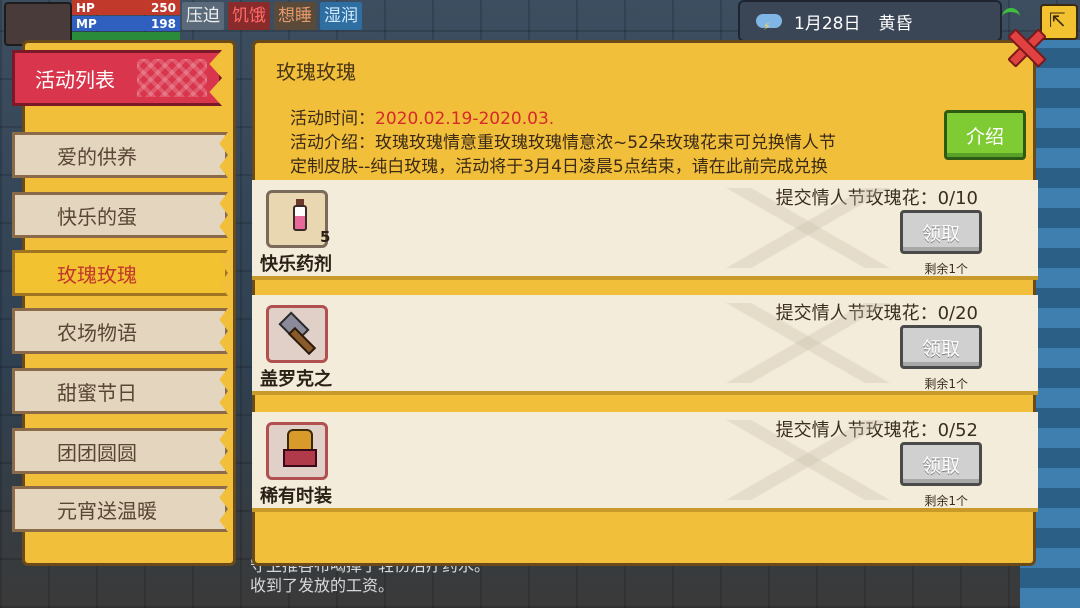  I want to click on item-name: 盖罗克之, so click(296, 379).